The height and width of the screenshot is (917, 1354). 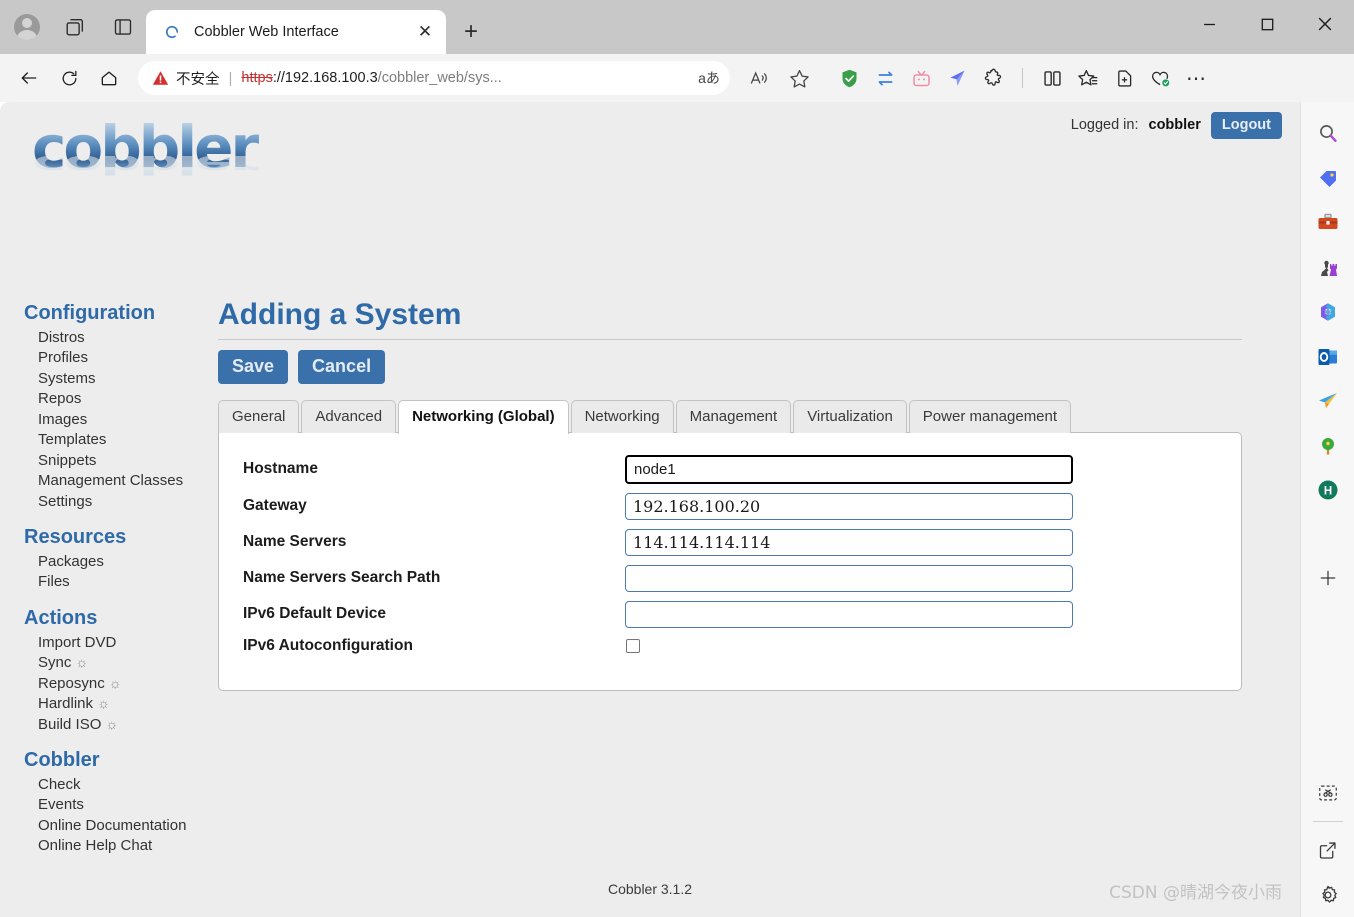 What do you see at coordinates (471, 32) in the screenshot?
I see `new-tab-button: +` at bounding box center [471, 32].